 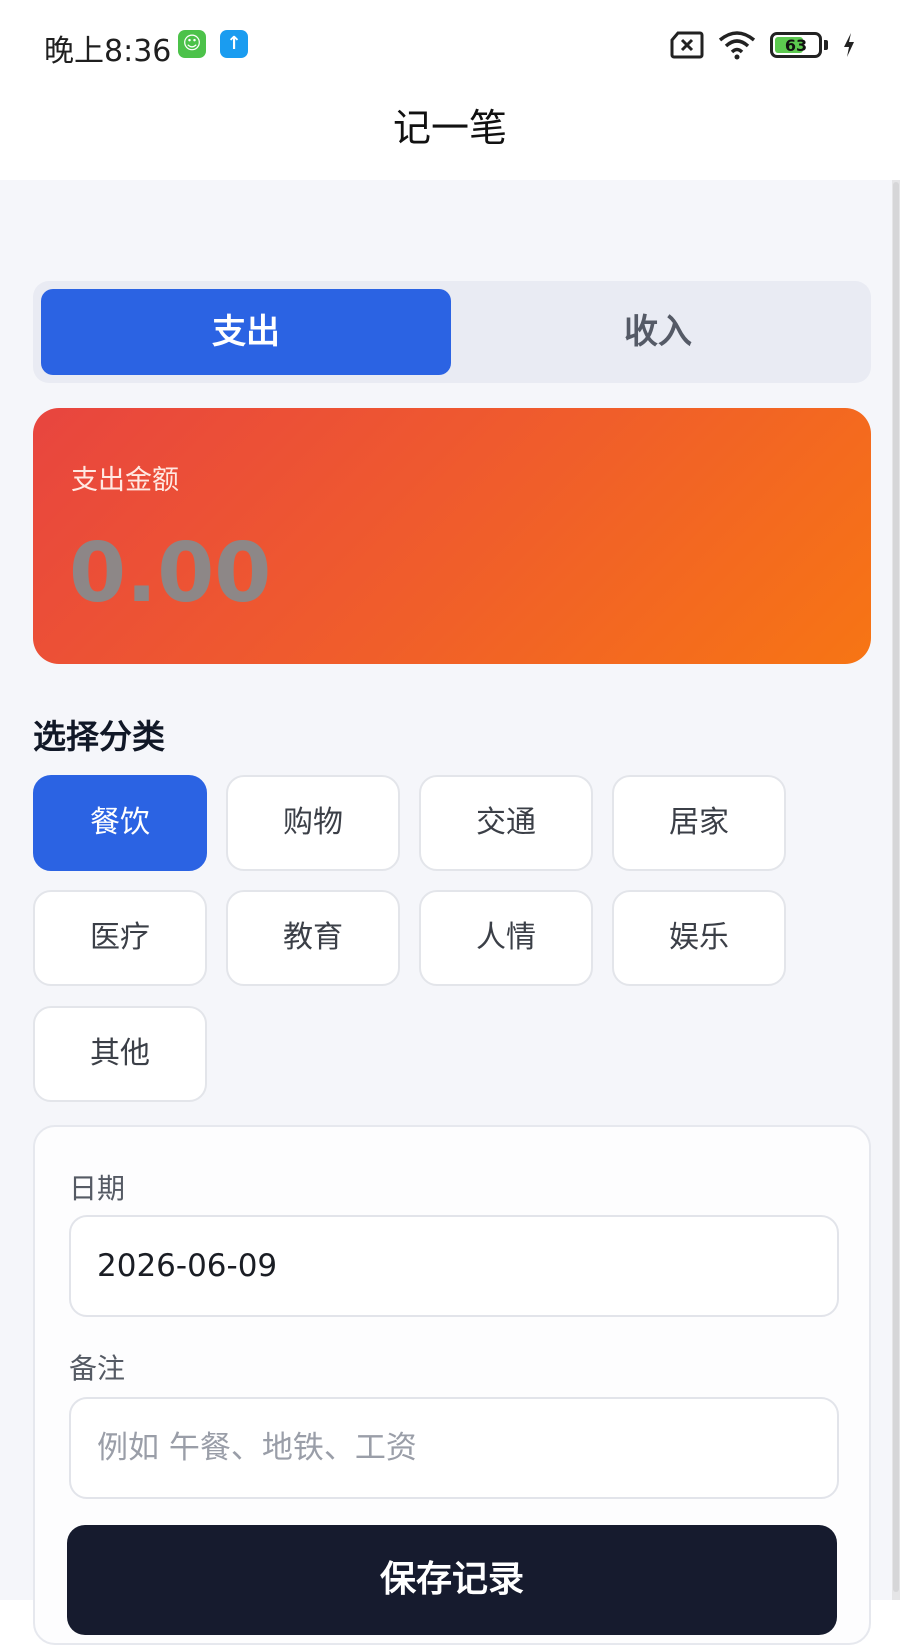 What do you see at coordinates (99, 736) in the screenshot?
I see `category-section-title: 选择分类` at bounding box center [99, 736].